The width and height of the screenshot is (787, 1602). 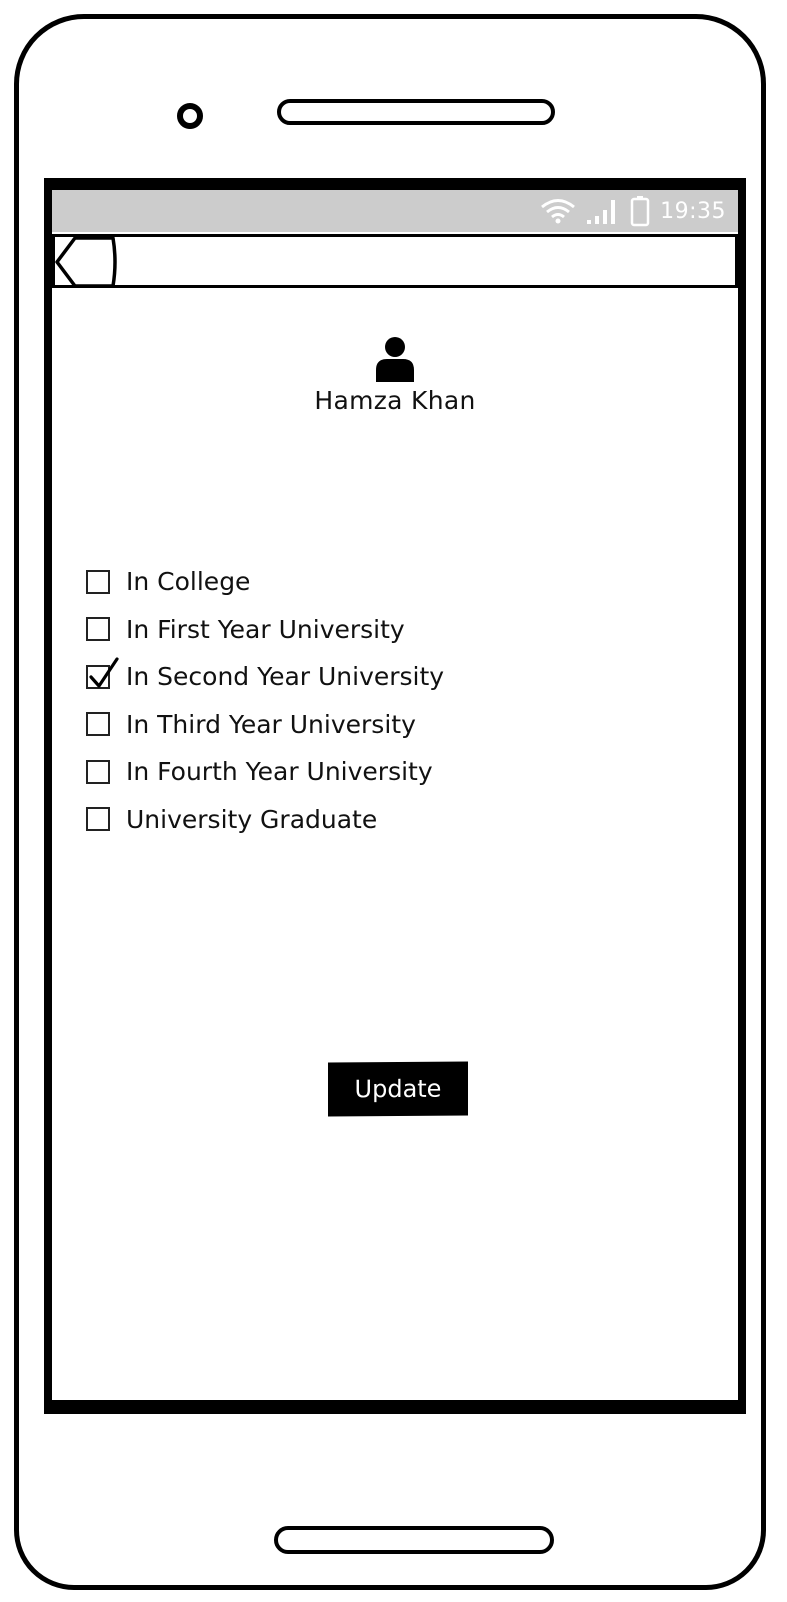 I want to click on option-graduate: University Graduate, so click(x=265, y=820).